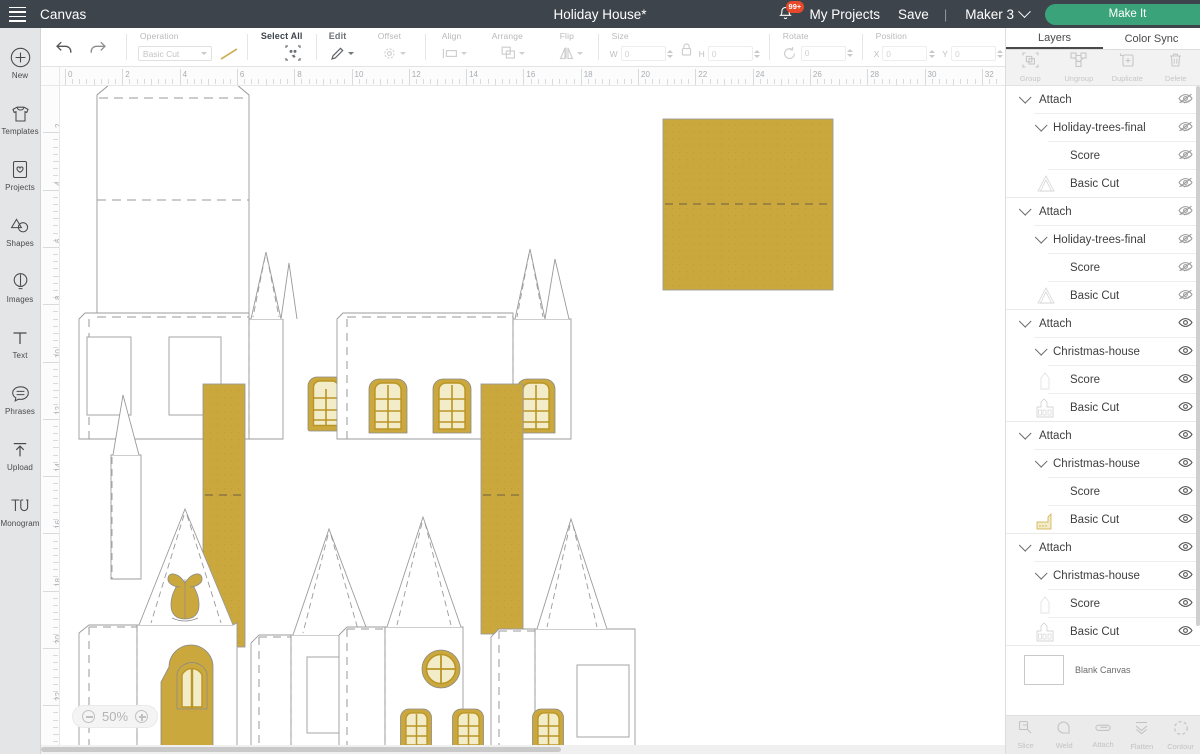 The image size is (1200, 754). I want to click on redo-arrow-icon, so click(97, 47).